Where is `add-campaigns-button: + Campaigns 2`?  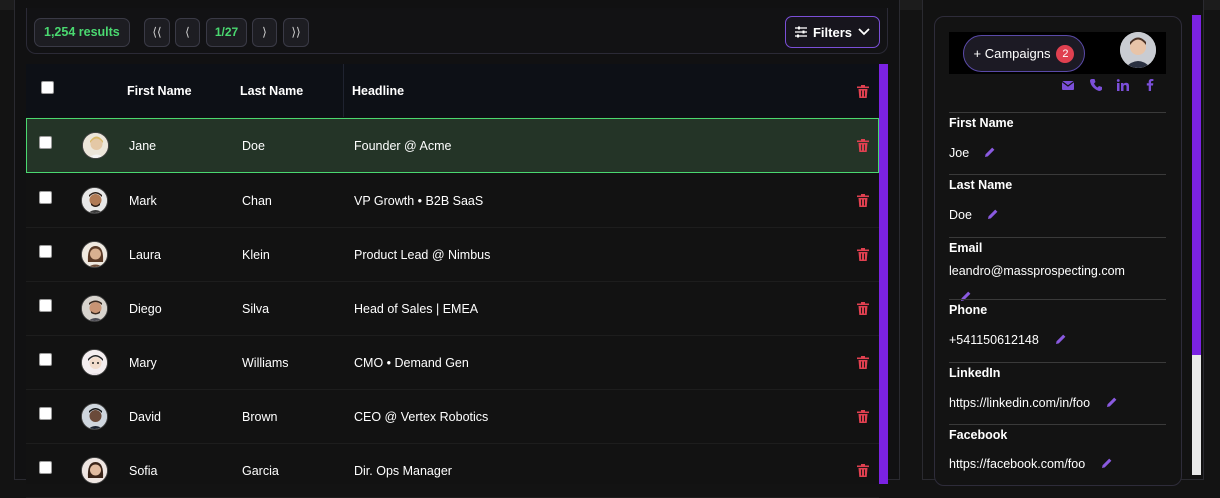
add-campaigns-button: + Campaigns 2 is located at coordinates (1024, 53).